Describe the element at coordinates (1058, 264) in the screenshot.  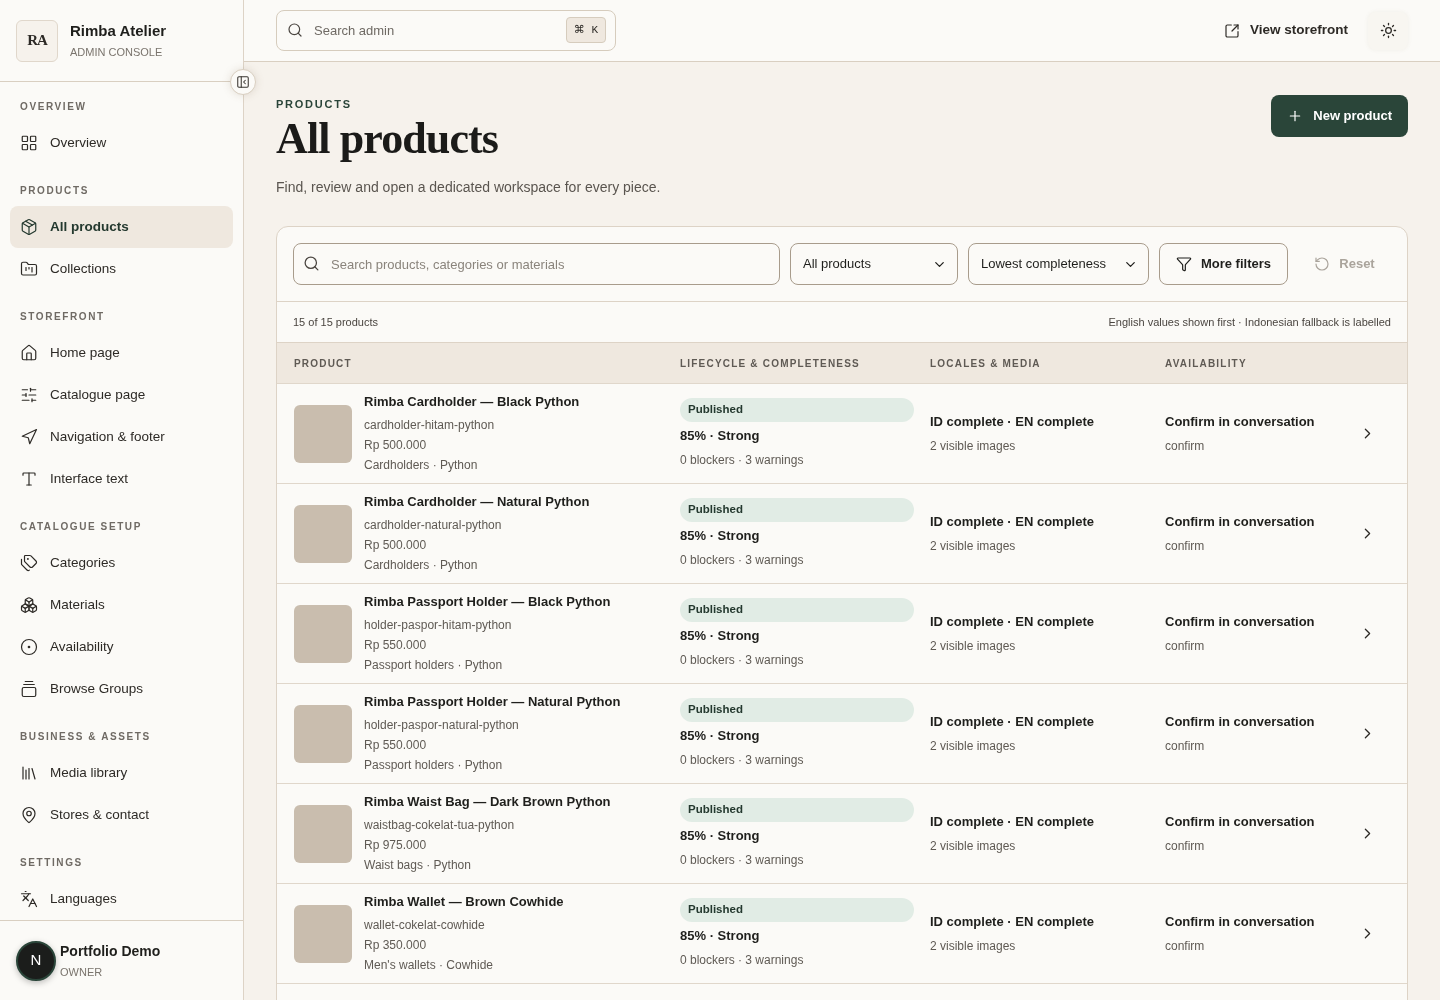
I see `sort-select: Lowest completeness` at that location.